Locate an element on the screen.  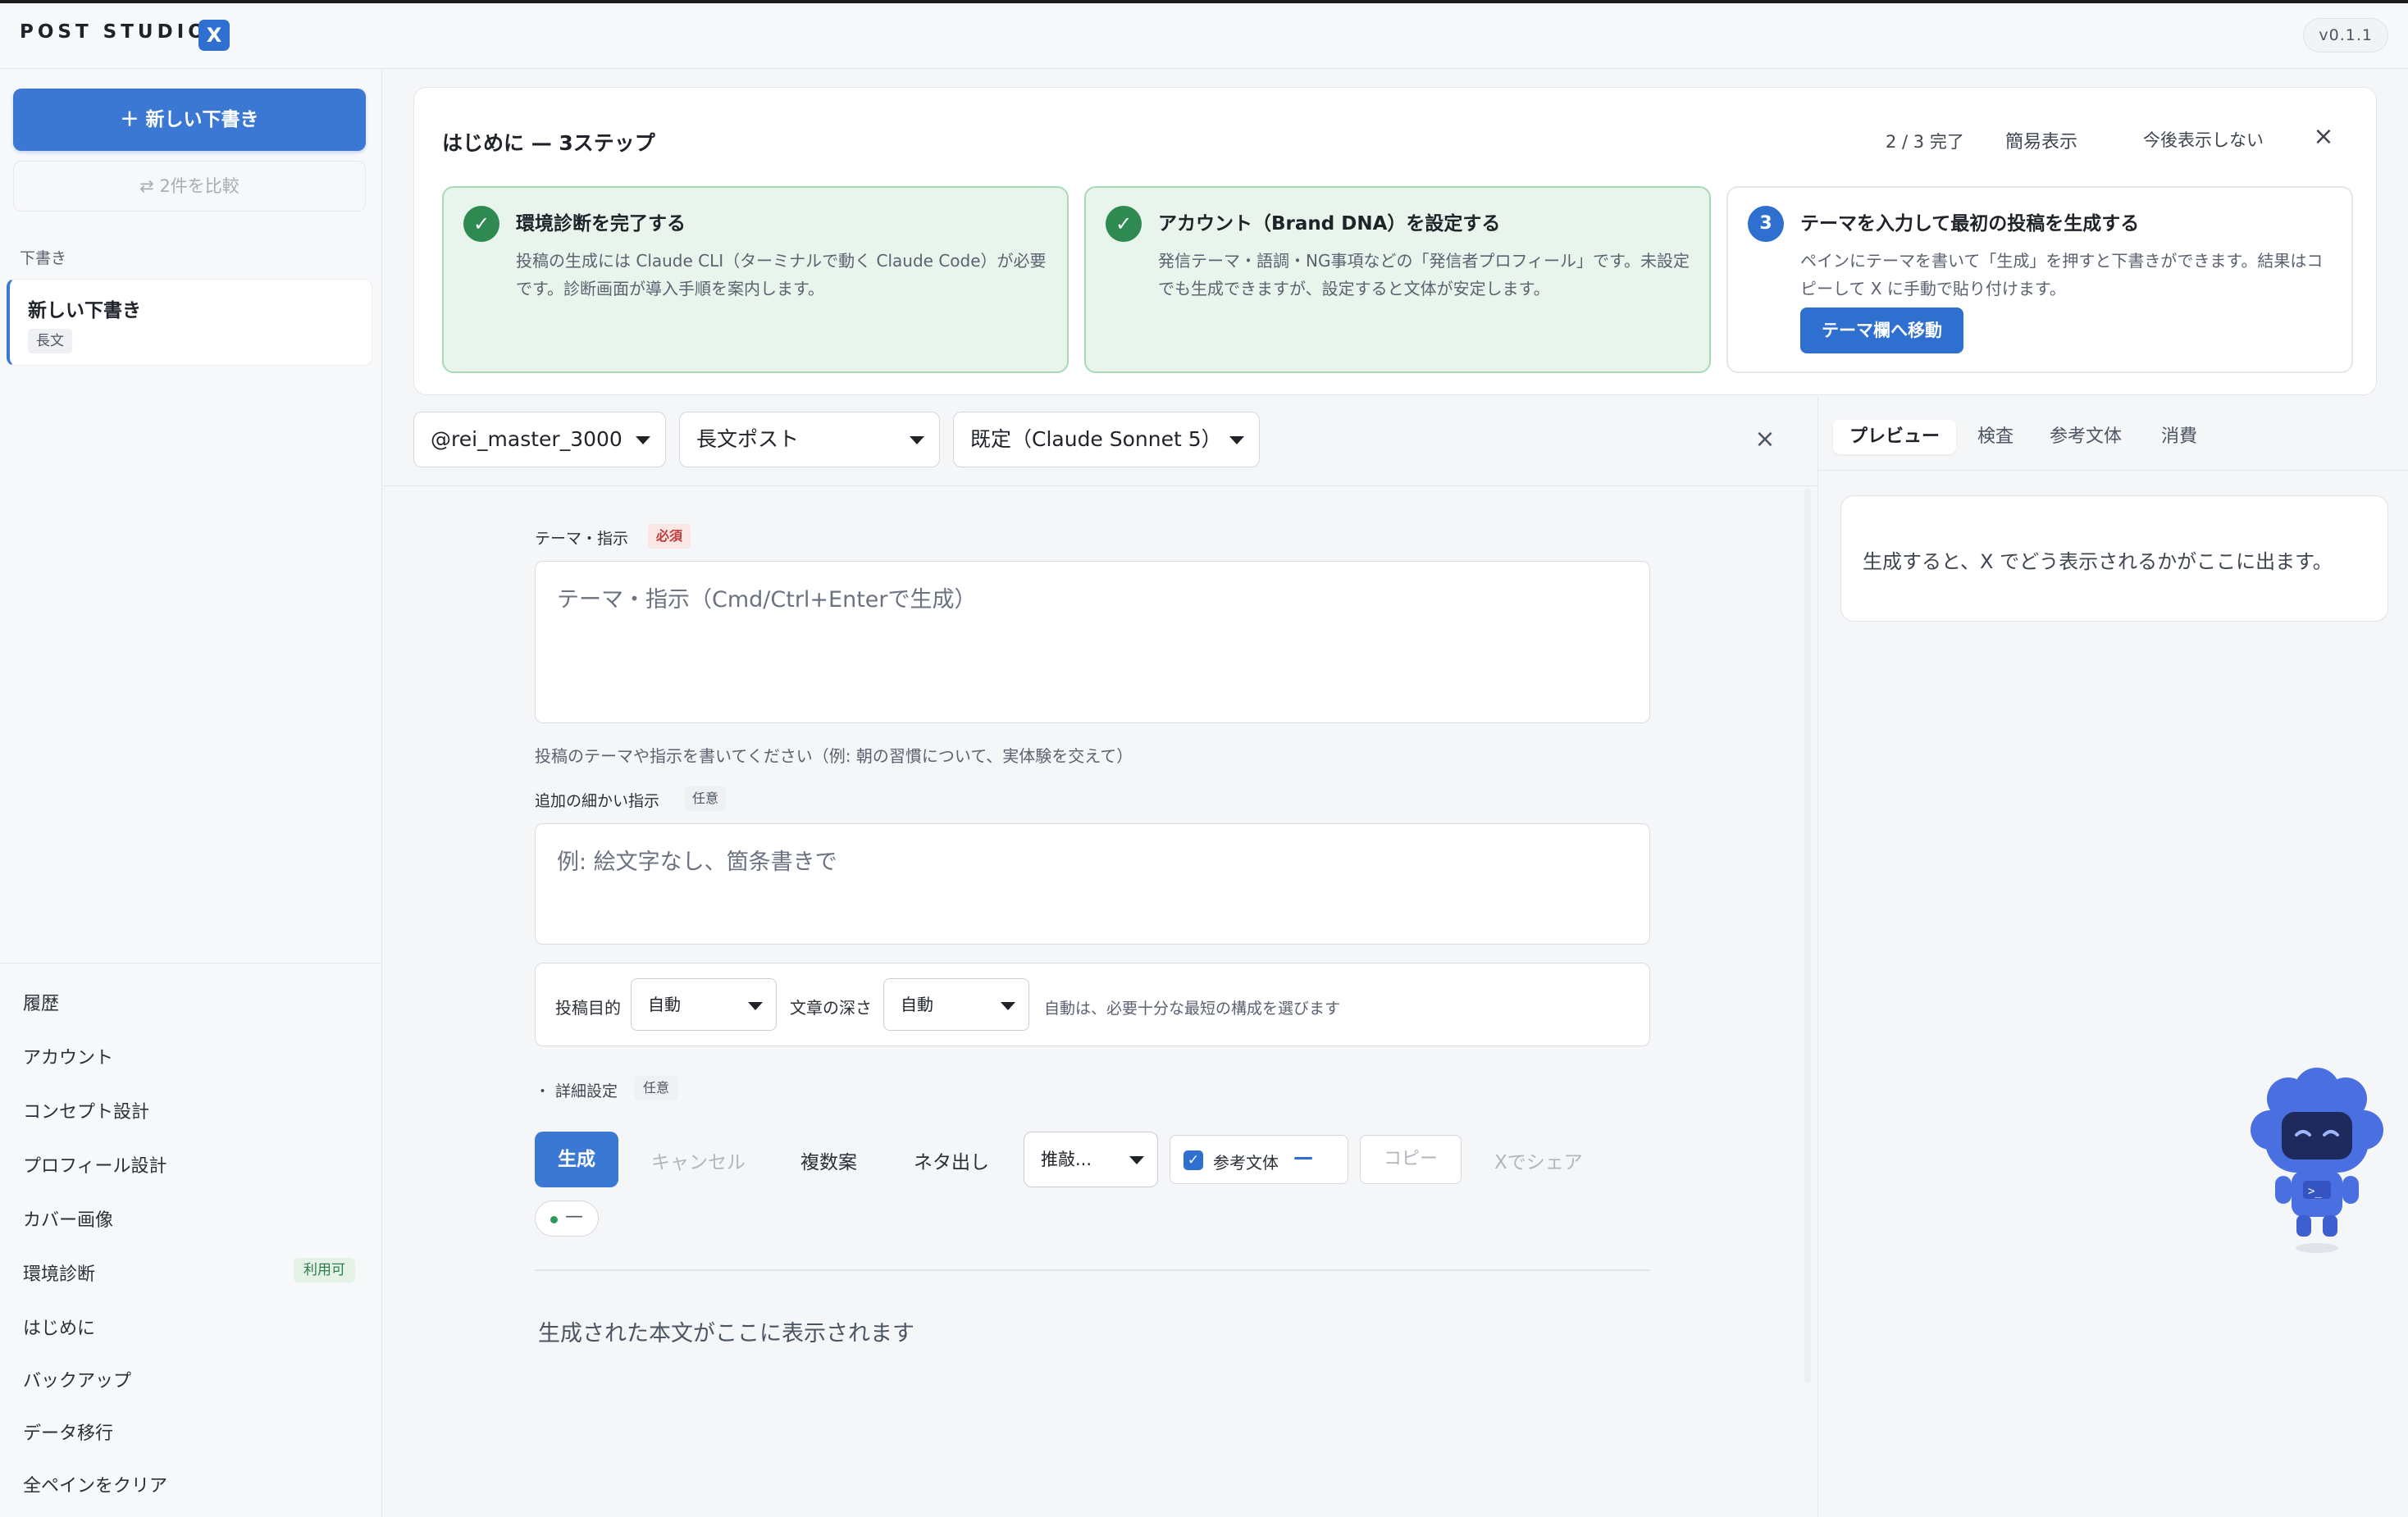
purpose-label: 投稿目的 is located at coordinates (588, 1008).